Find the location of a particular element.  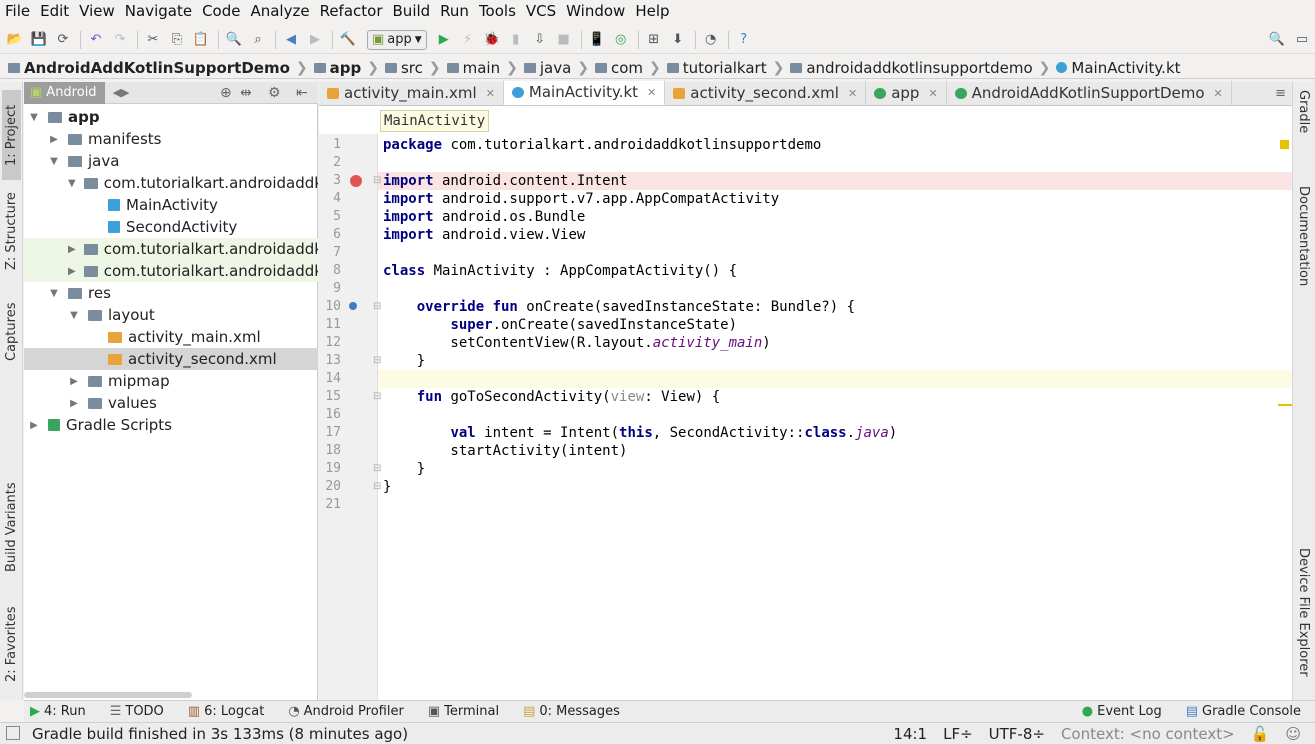

menu-vcs: VCS is located at coordinates (541, 11).